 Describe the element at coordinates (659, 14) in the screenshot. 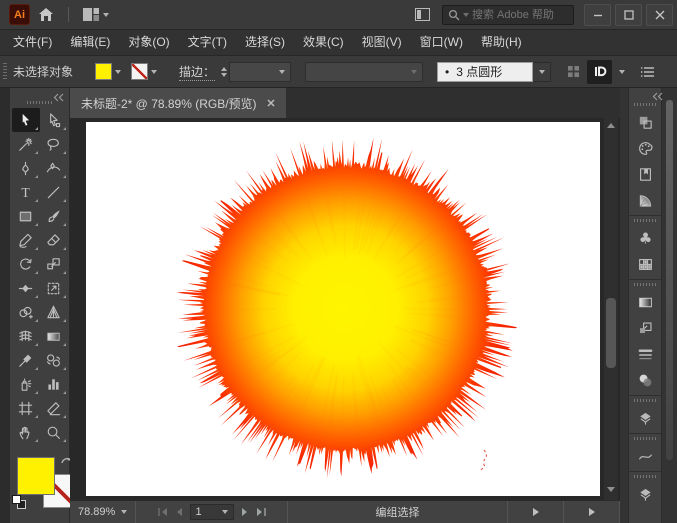

I see `close-button` at that location.